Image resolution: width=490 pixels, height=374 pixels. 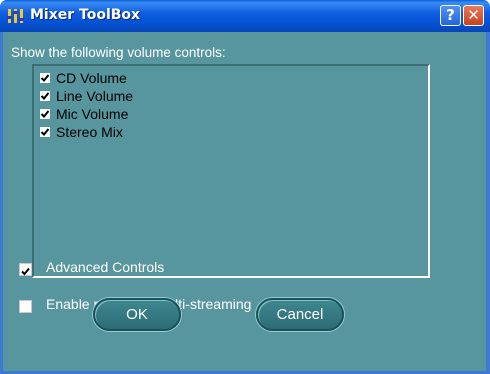 What do you see at coordinates (92, 114) in the screenshot?
I see `list-item-label: Mic Volume` at bounding box center [92, 114].